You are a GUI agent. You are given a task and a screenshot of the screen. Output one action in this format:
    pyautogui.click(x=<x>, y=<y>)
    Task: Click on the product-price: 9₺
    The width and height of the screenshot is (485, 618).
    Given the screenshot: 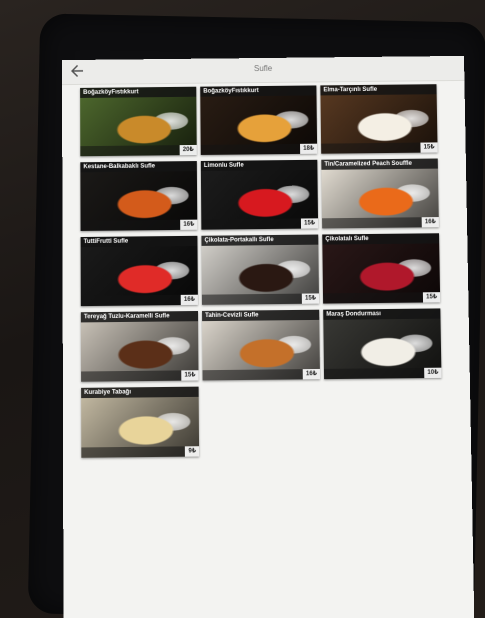 What is the action you would take?
    pyautogui.click(x=192, y=451)
    